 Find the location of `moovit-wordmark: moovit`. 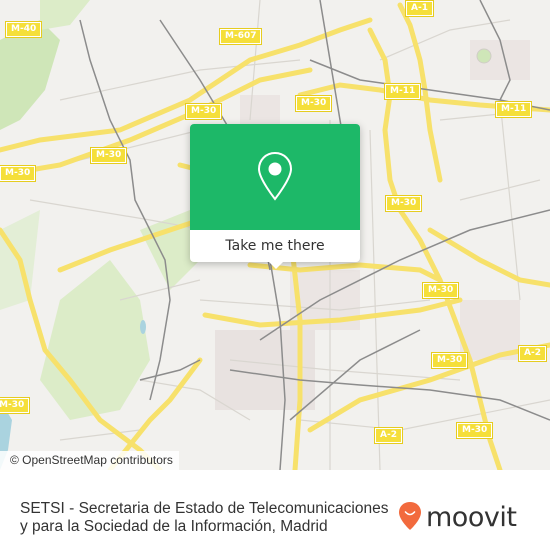

moovit-wordmark: moovit is located at coordinates (471, 517).